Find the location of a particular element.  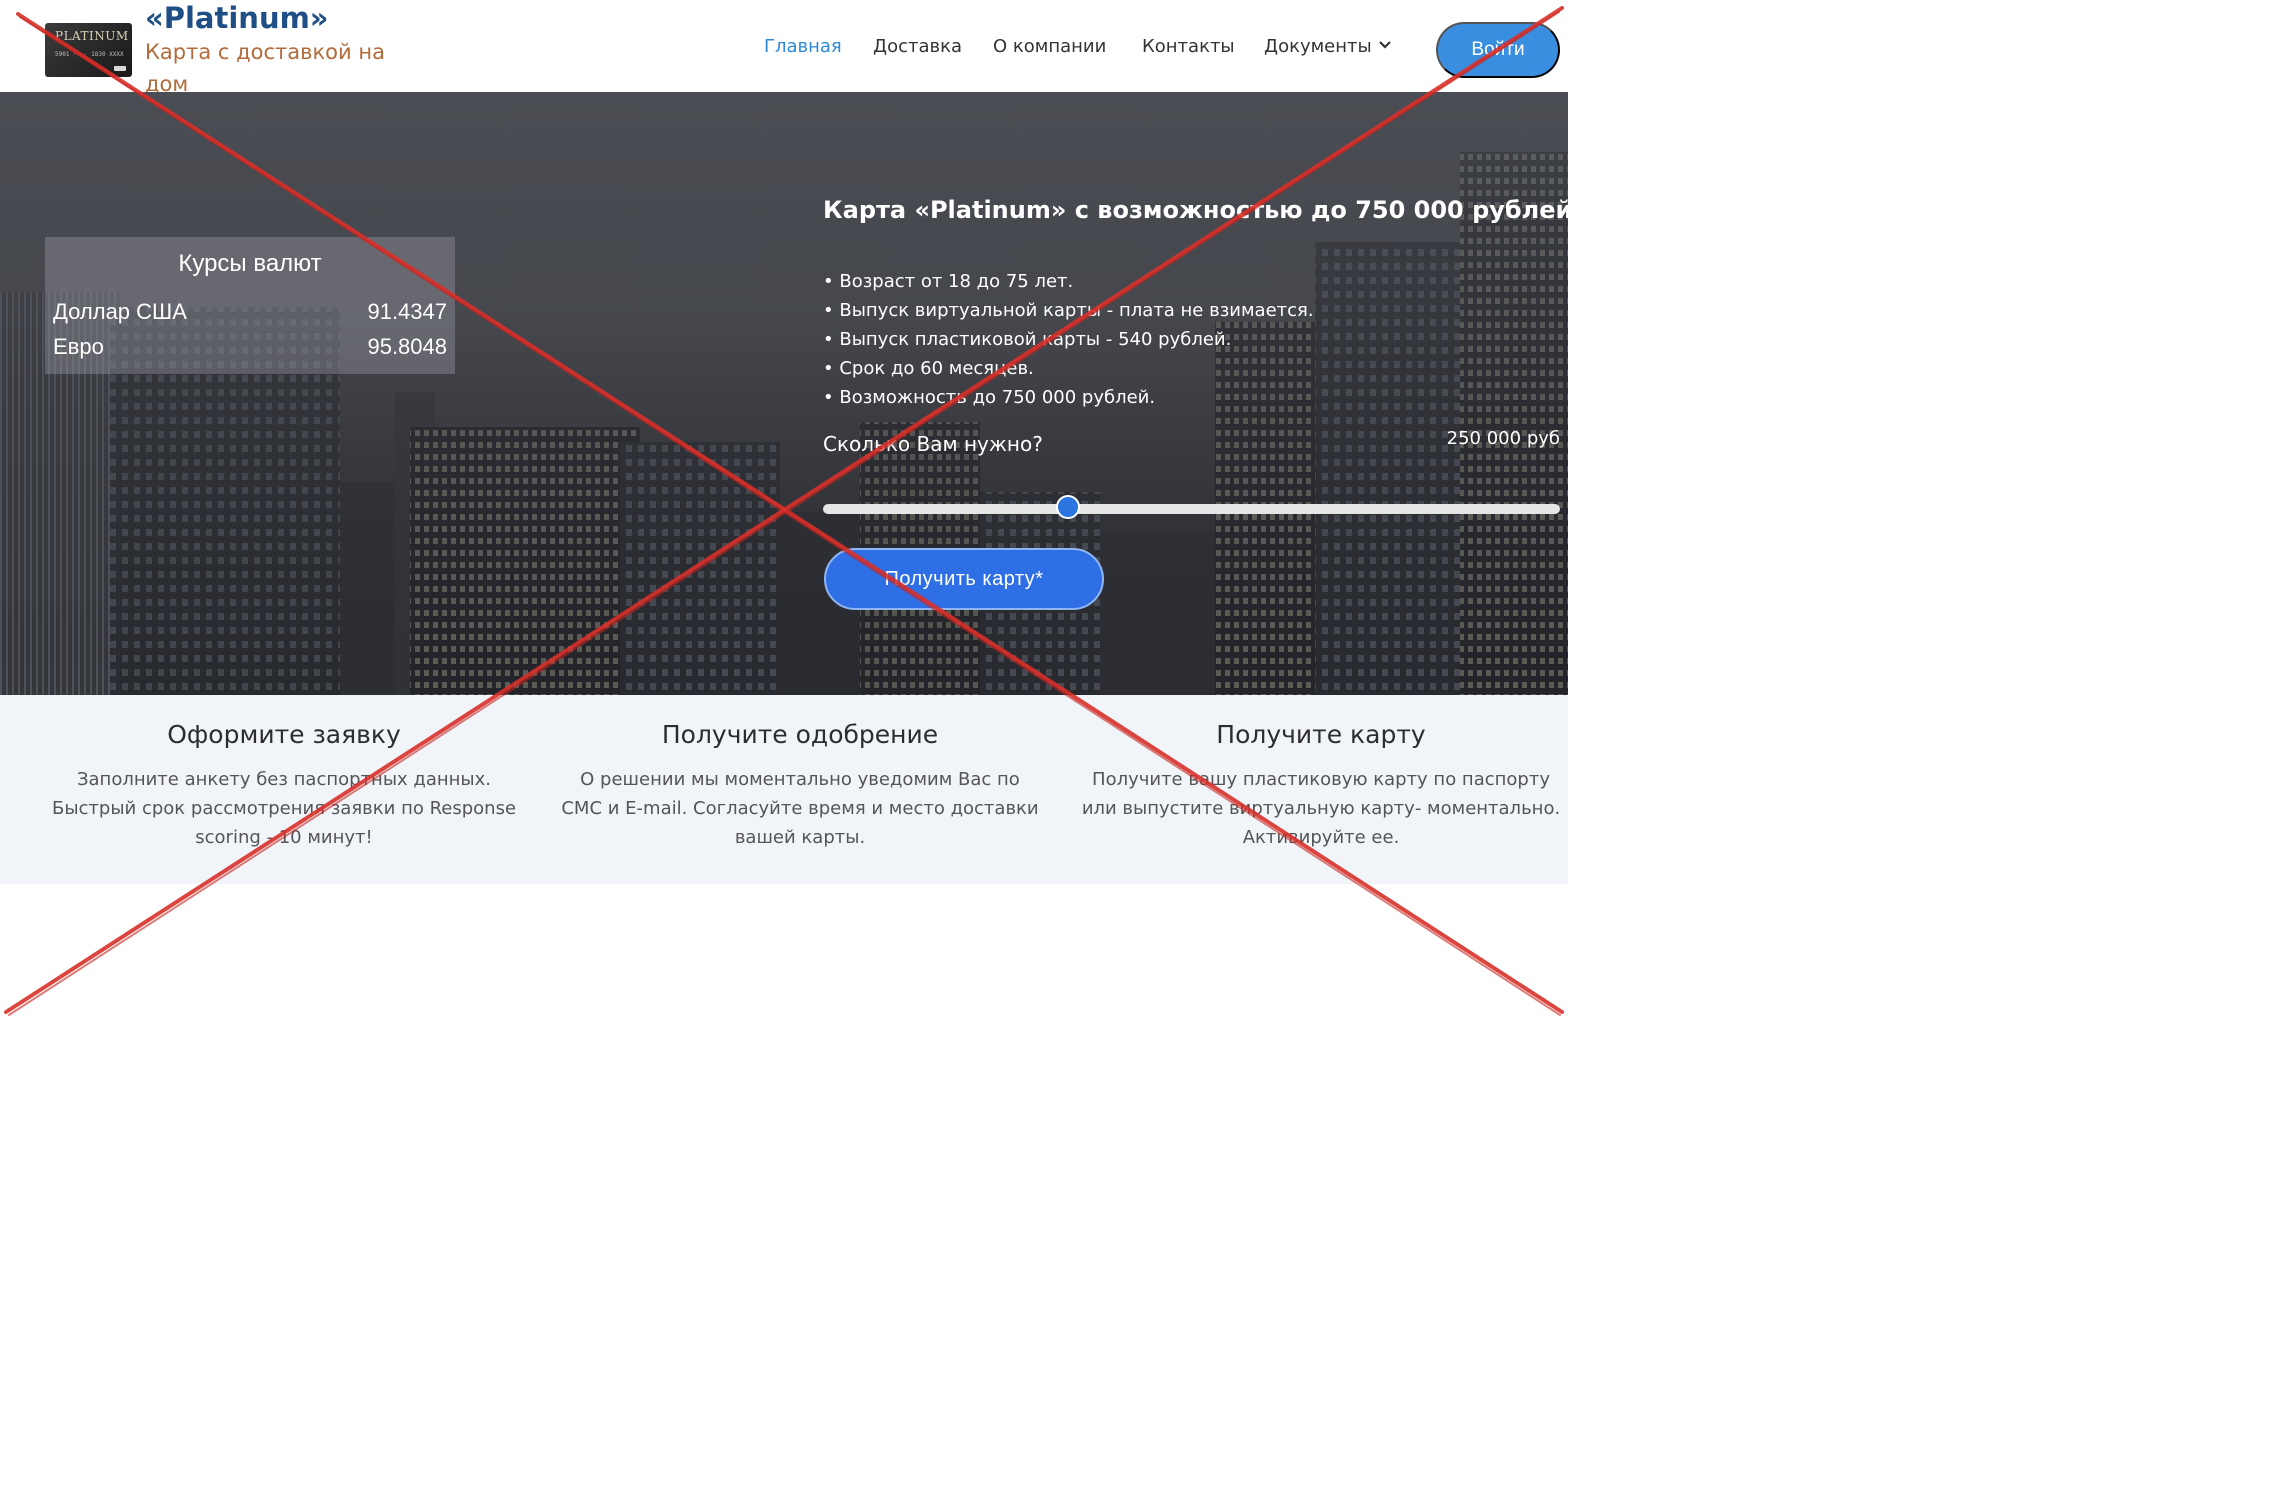

nav-item-about: О компании is located at coordinates (1049, 46).